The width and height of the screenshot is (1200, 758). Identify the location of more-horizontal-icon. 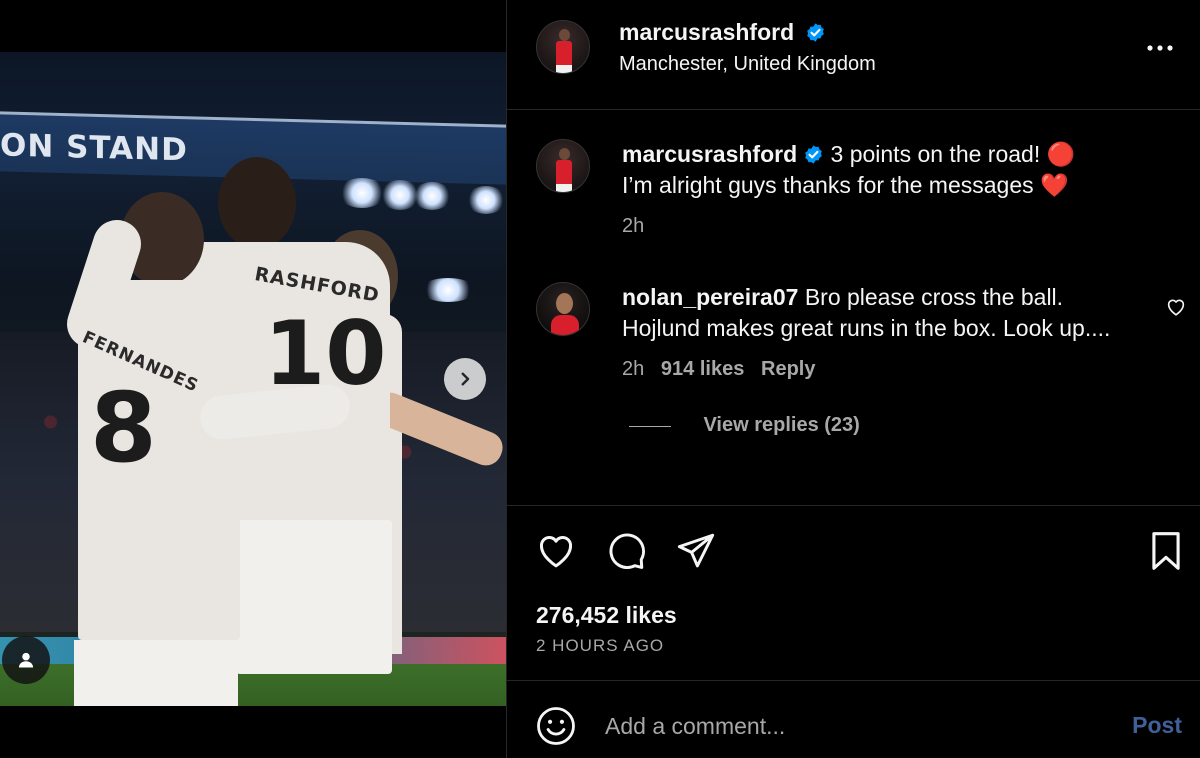
(1160, 48).